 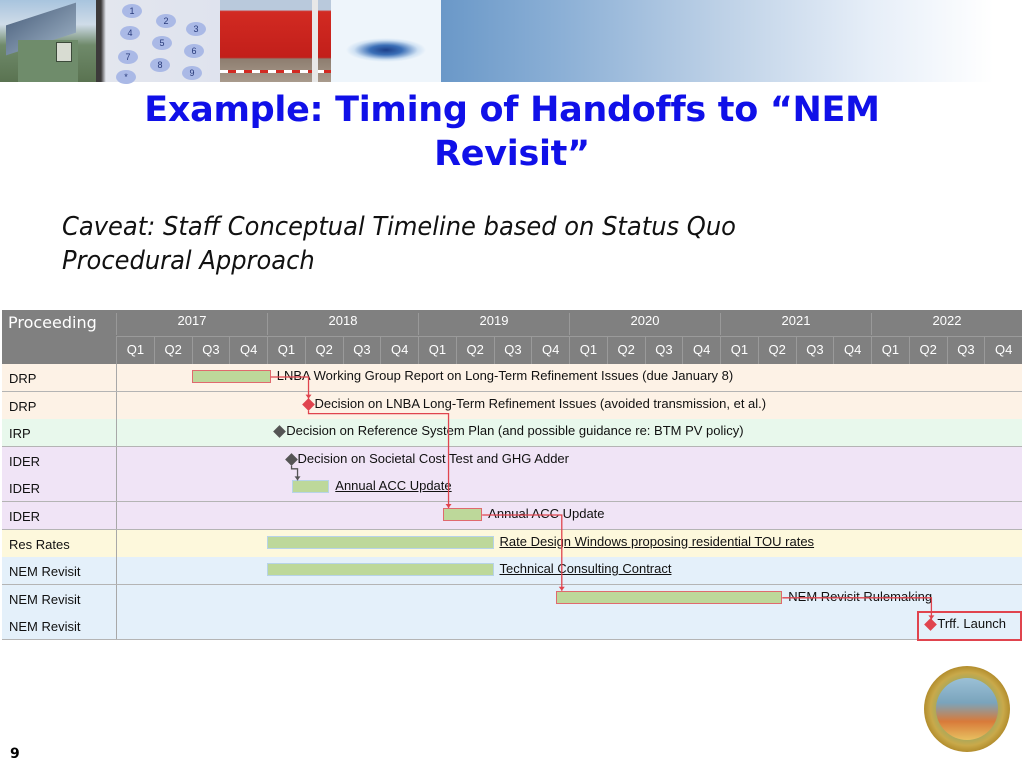 What do you see at coordinates (323, 350) in the screenshot?
I see `quarter-label-2018-Q2: Q2` at bounding box center [323, 350].